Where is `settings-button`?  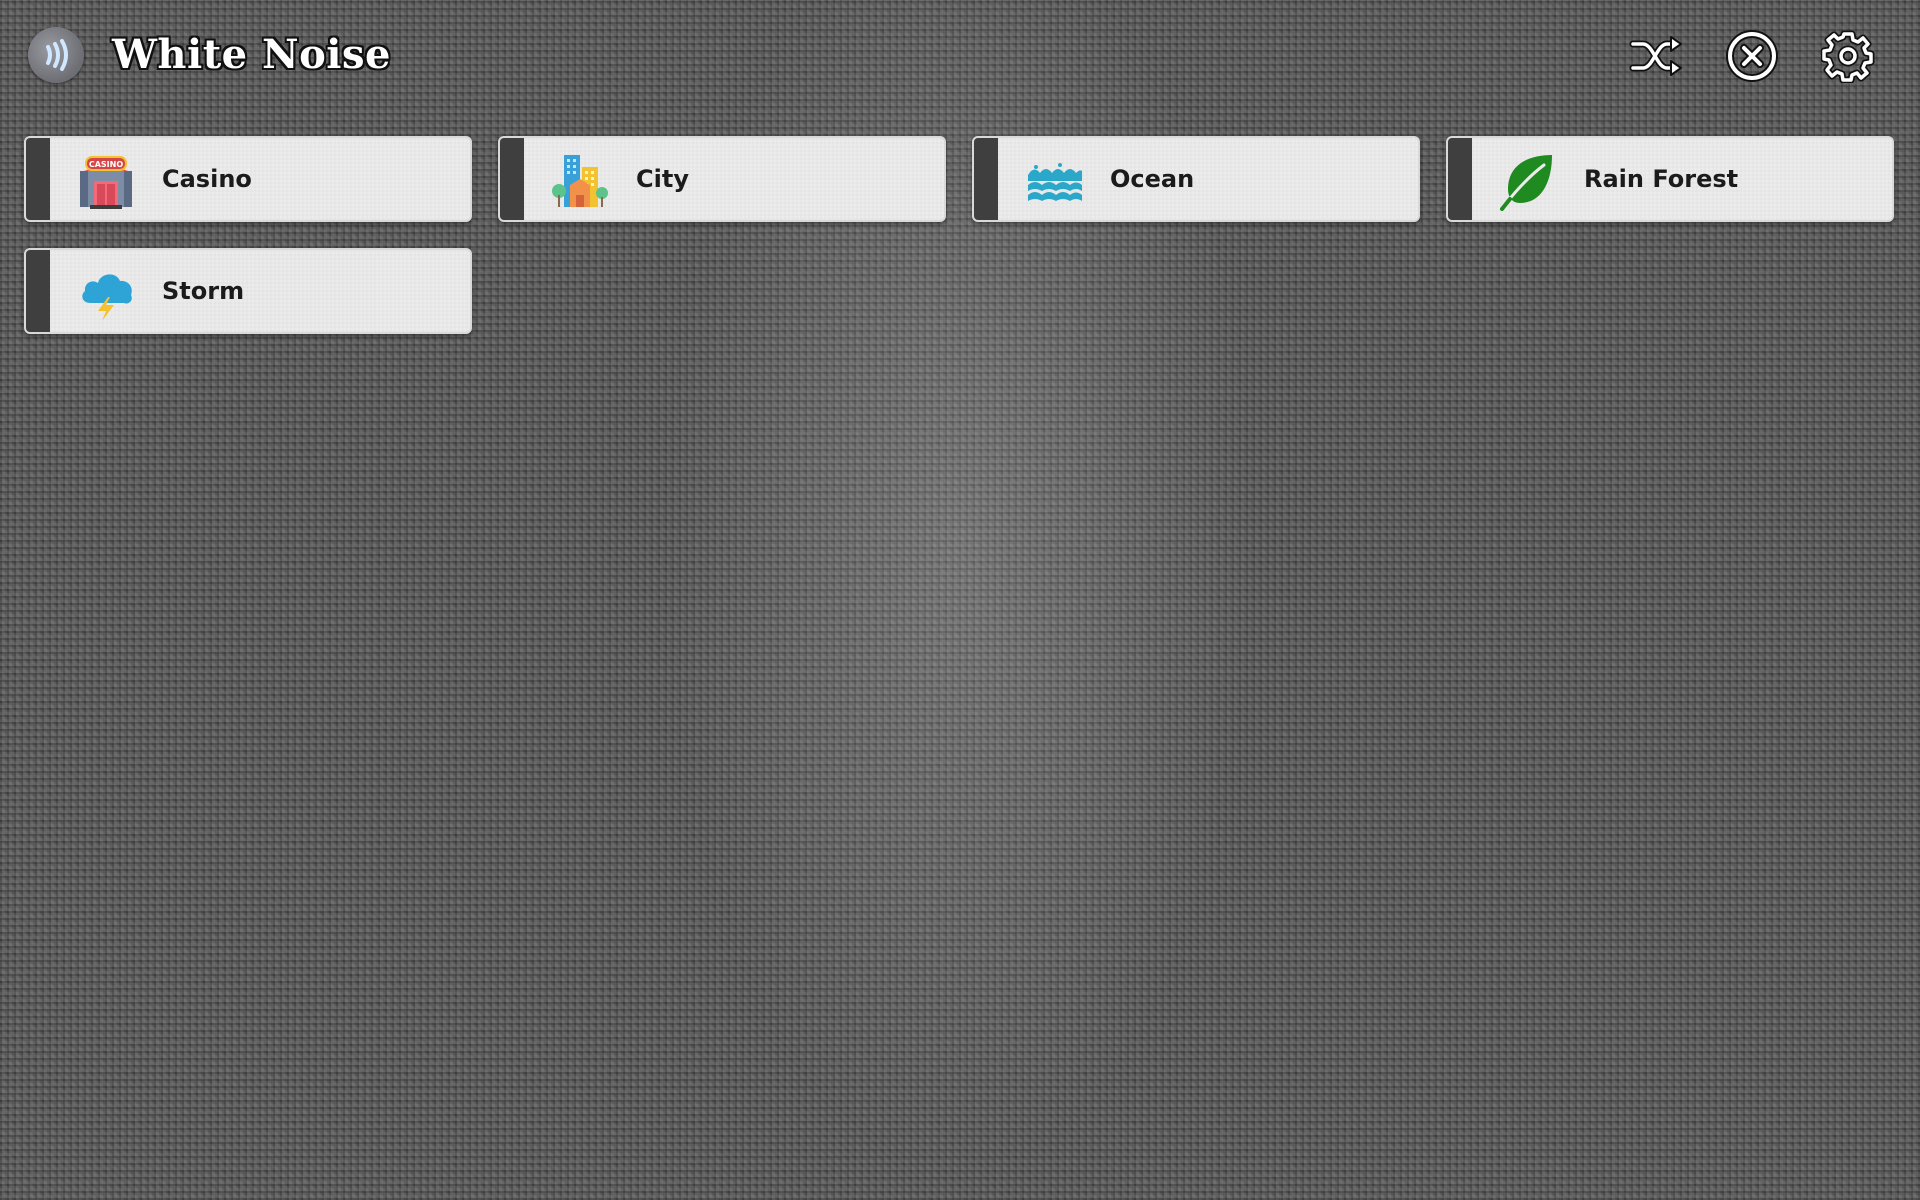
settings-button is located at coordinates (1848, 56).